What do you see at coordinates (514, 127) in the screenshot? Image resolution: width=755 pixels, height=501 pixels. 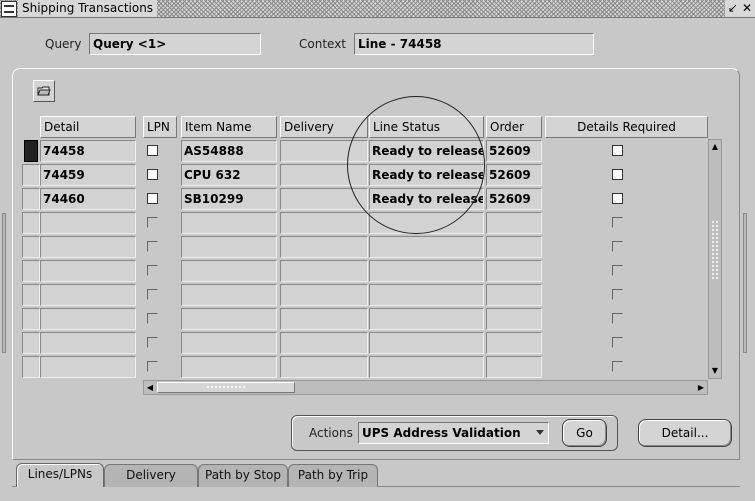 I see `col-header-order: Order` at bounding box center [514, 127].